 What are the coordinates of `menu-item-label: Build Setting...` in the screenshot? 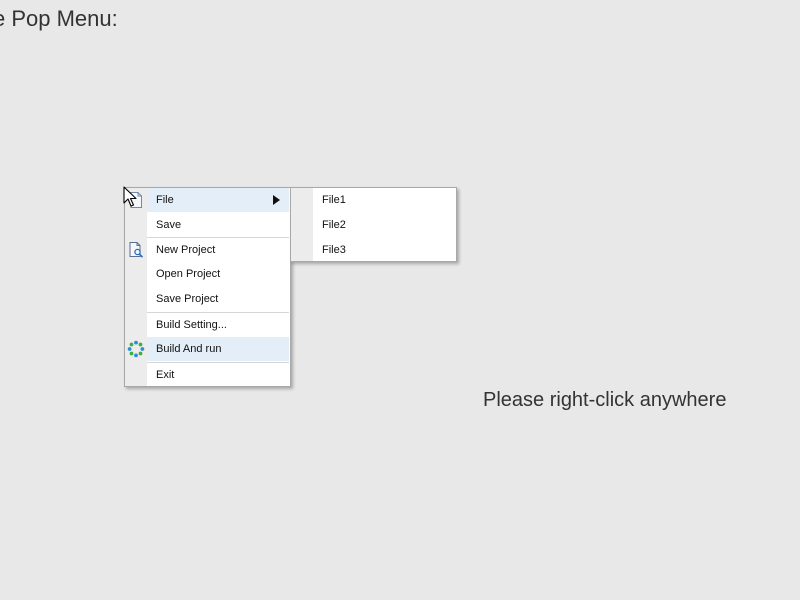 It's located at (191, 325).